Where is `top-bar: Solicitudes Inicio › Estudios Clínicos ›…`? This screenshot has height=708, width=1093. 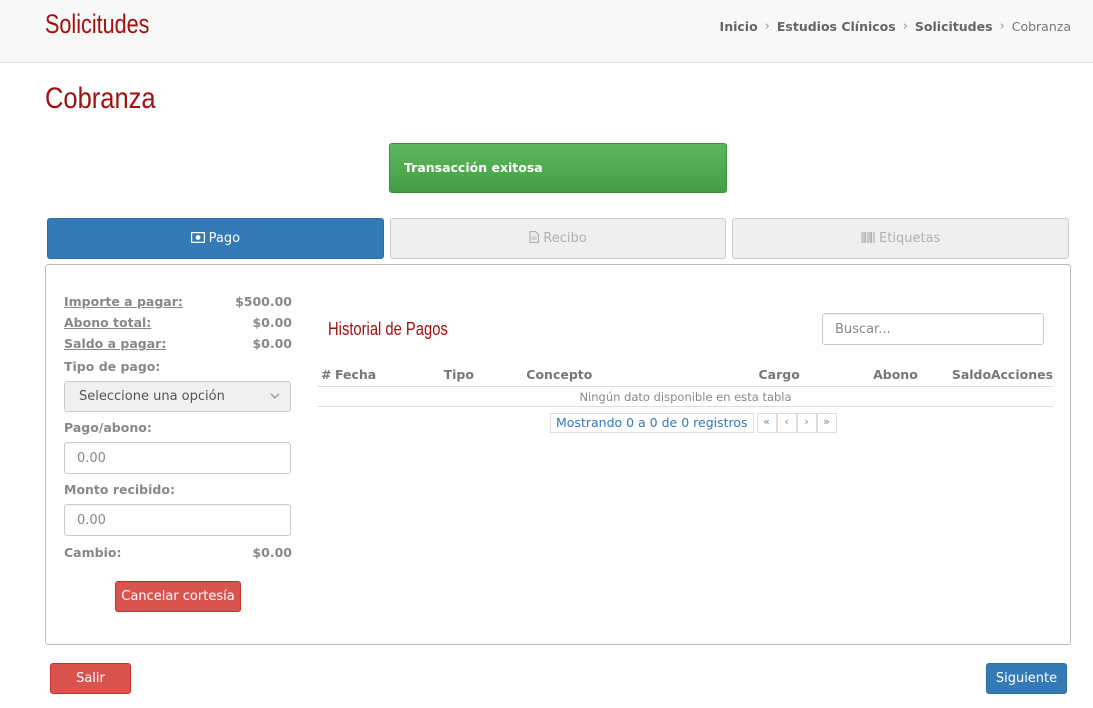 top-bar: Solicitudes Inicio › Estudios Clínicos ›… is located at coordinates (546, 31).